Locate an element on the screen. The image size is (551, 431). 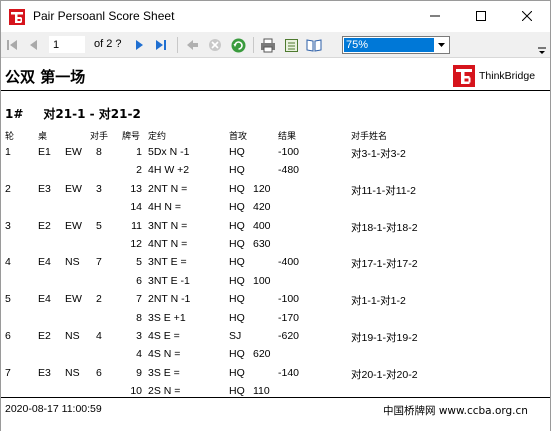
first-page-icon is located at coordinates (12, 45).